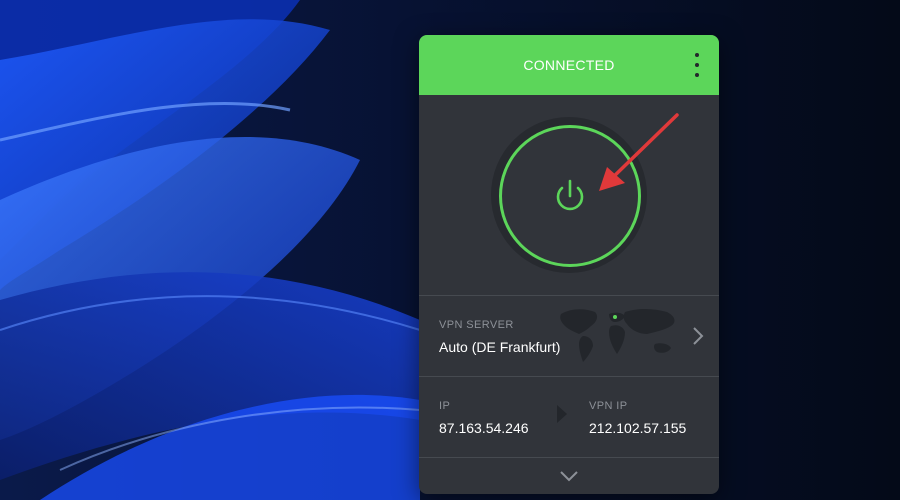 The width and height of the screenshot is (900, 500). I want to click on connection-status: CONNECTED, so click(569, 65).